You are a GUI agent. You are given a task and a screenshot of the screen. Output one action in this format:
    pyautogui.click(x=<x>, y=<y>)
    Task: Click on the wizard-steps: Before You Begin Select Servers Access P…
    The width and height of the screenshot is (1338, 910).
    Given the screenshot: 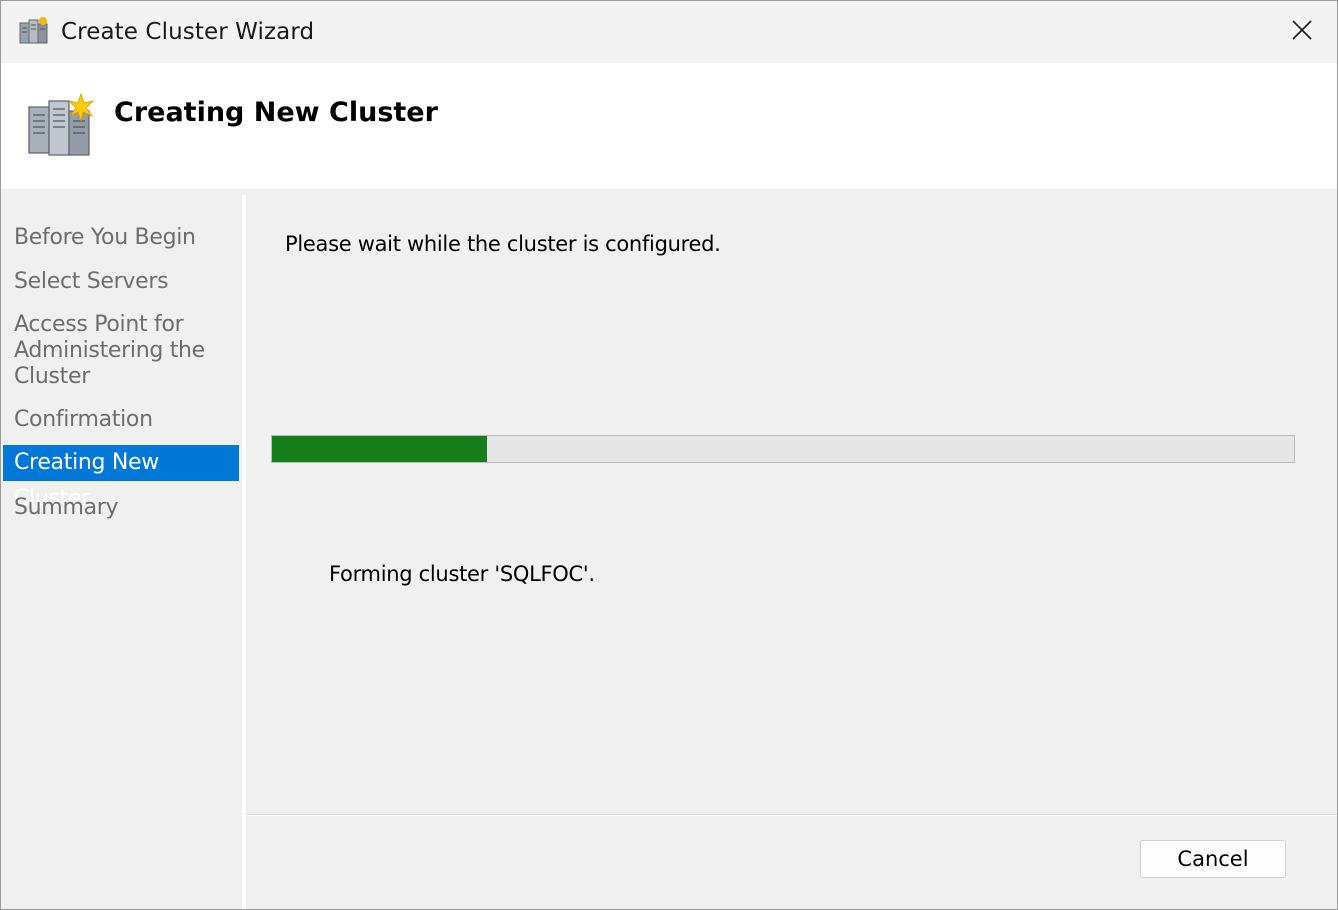 What is the action you would take?
    pyautogui.click(x=121, y=552)
    